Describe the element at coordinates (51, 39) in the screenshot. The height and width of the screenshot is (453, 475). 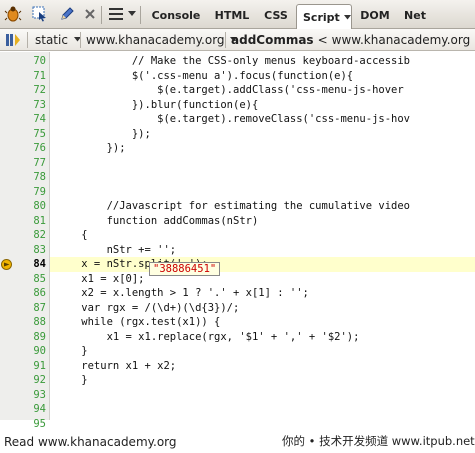
I see `script-scope-label: static` at that location.